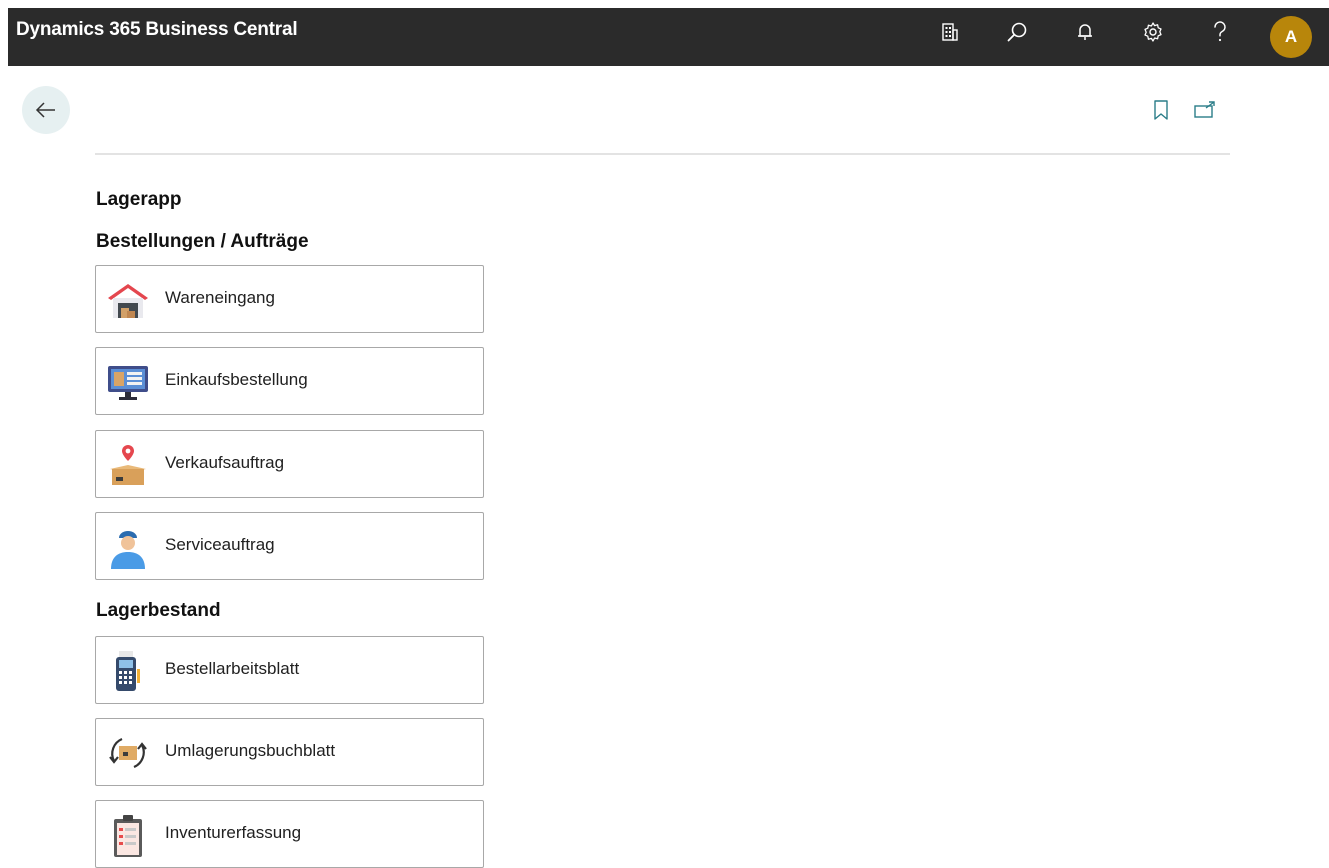  I want to click on top-bar: Dynamics 365 Business Central A, so click(668, 37).